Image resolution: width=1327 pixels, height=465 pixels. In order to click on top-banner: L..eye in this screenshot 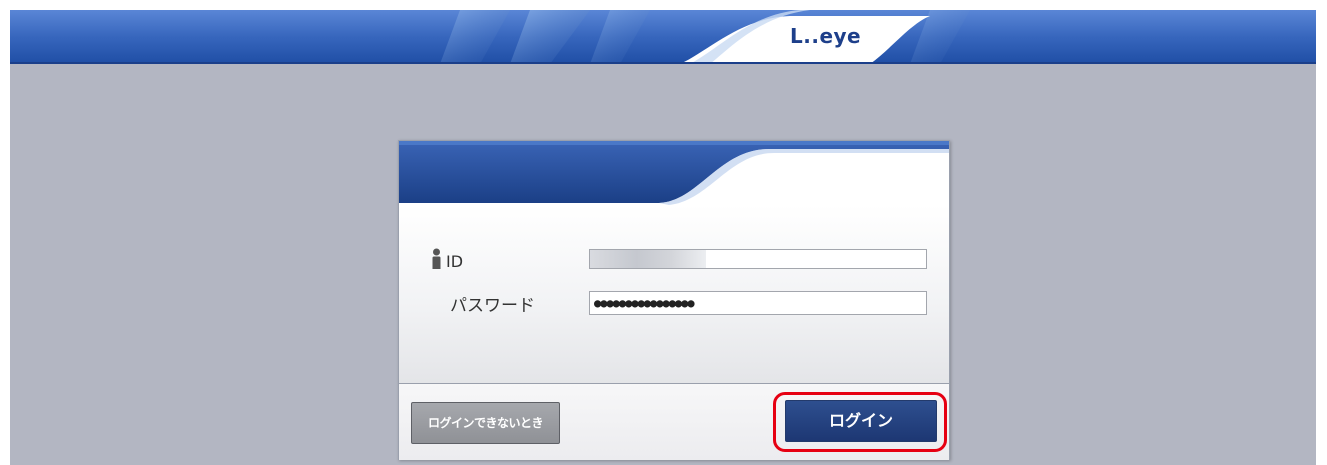, I will do `click(663, 37)`.